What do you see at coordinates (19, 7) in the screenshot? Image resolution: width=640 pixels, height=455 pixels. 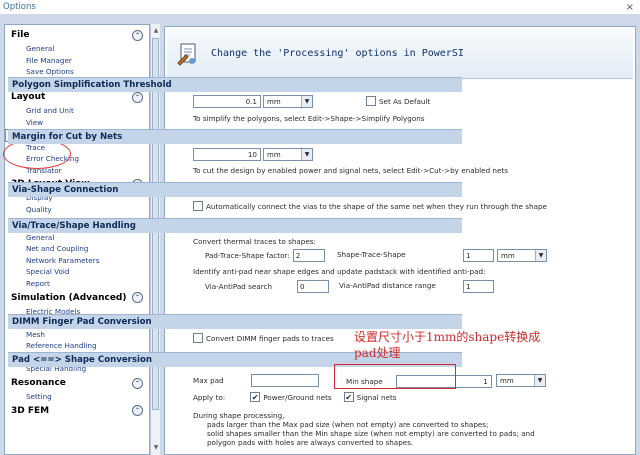 I see `window-title: Options` at bounding box center [19, 7].